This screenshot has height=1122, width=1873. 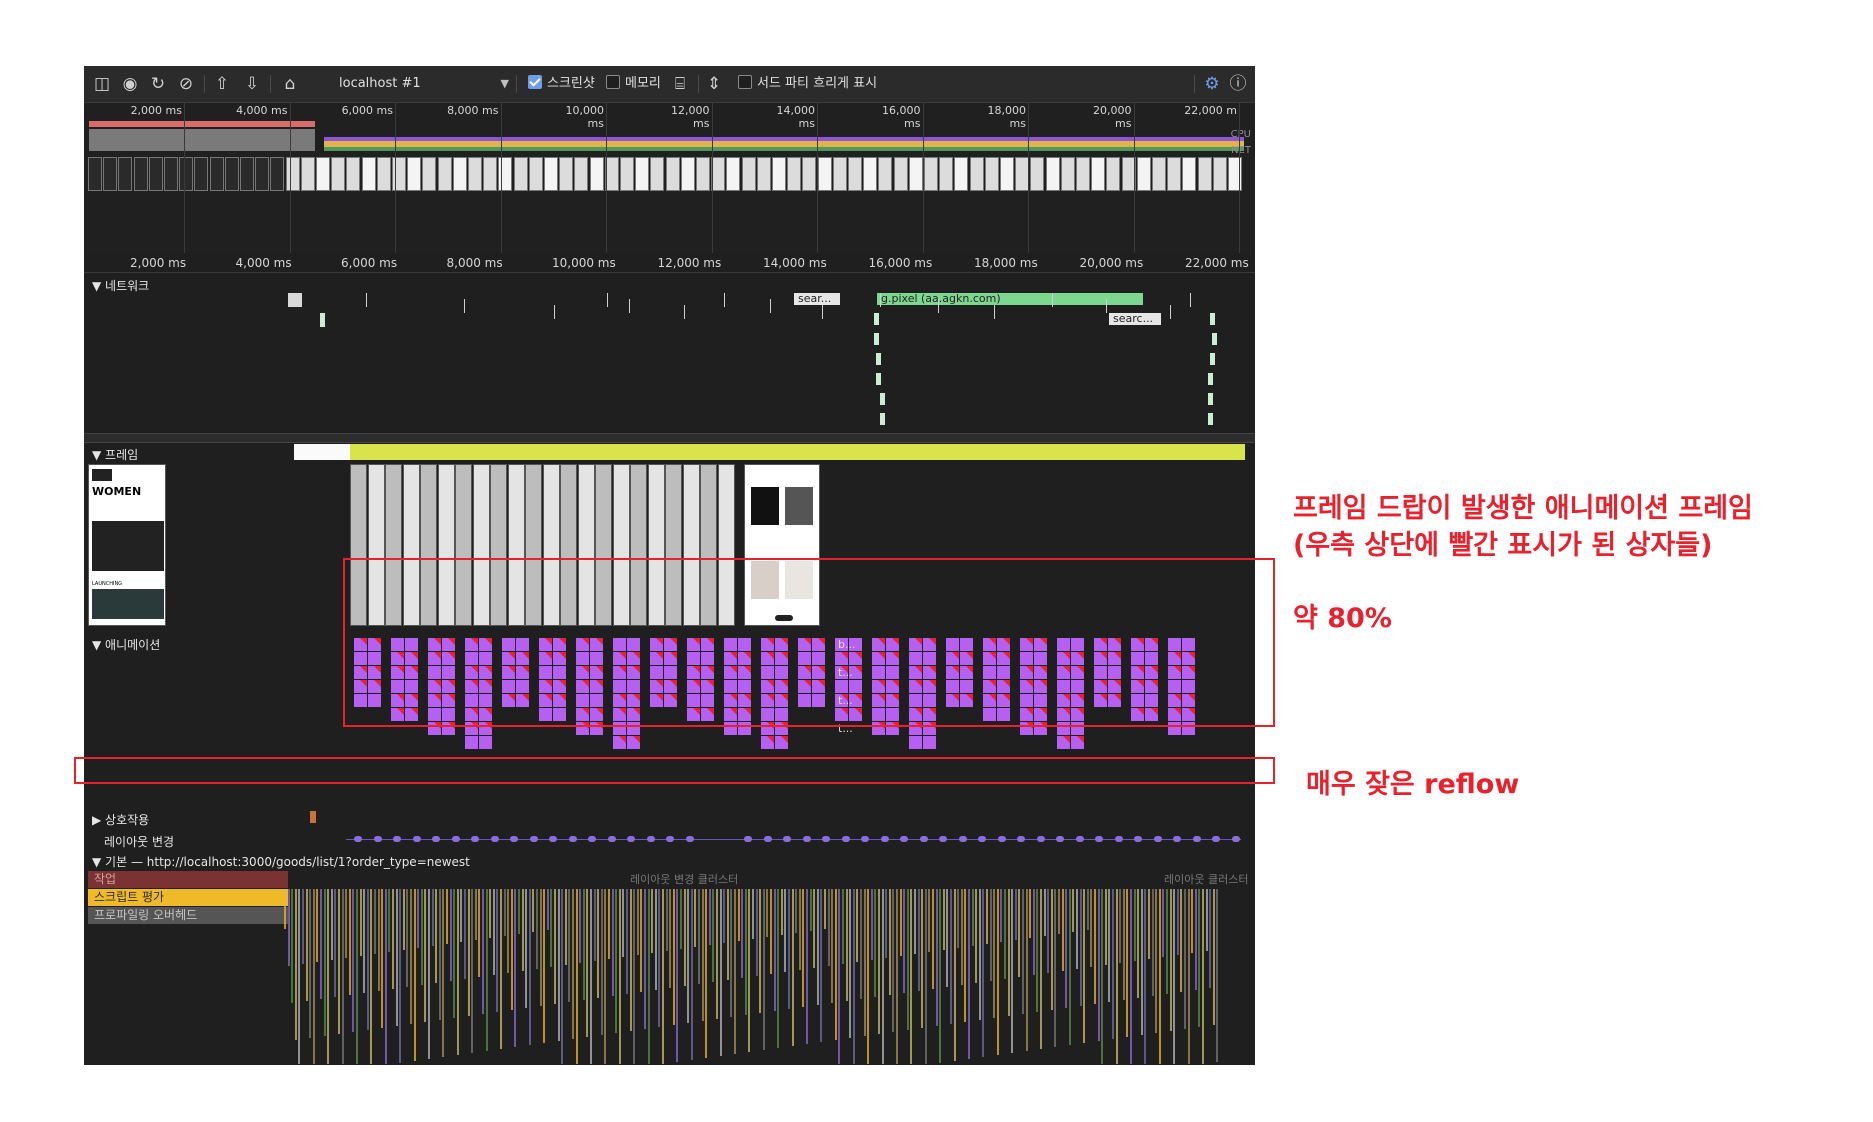 What do you see at coordinates (669, 818) in the screenshot?
I see `interactions-track: ▶ 상호작용` at bounding box center [669, 818].